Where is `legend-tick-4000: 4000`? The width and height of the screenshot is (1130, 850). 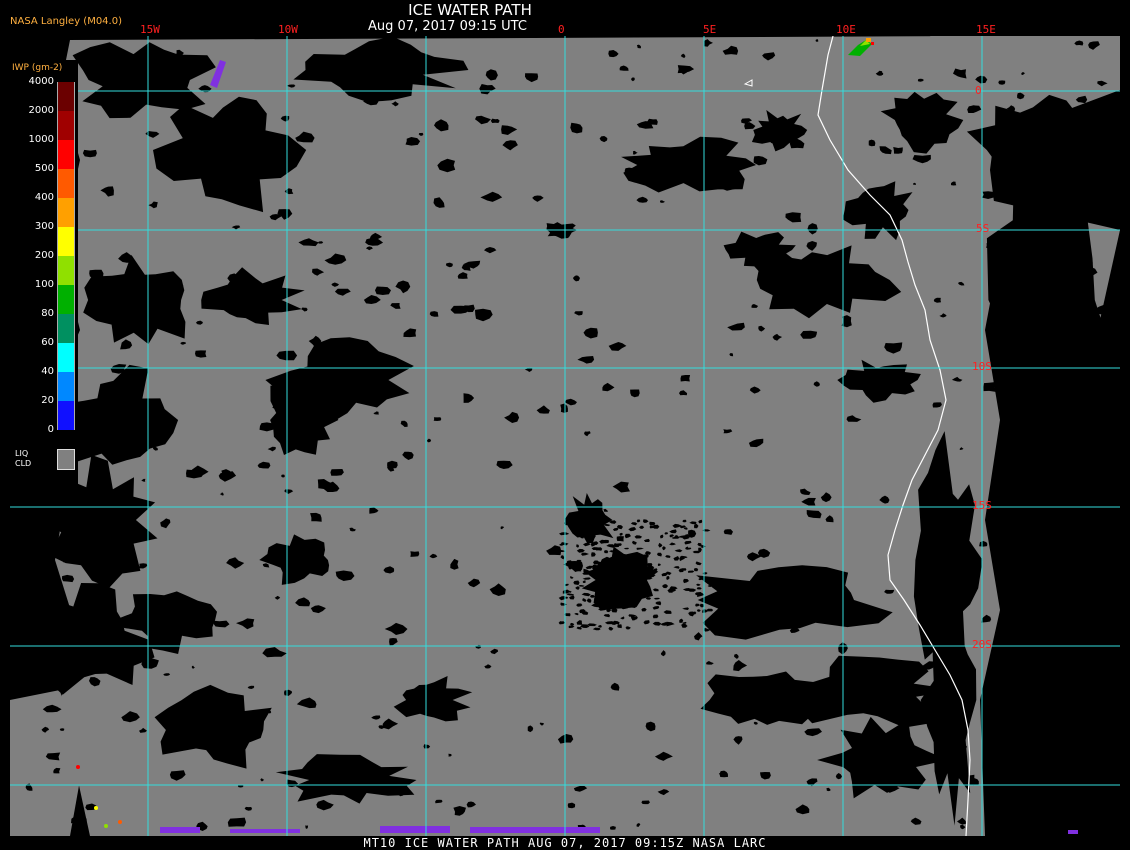 legend-tick-4000: 4000 is located at coordinates (41, 81).